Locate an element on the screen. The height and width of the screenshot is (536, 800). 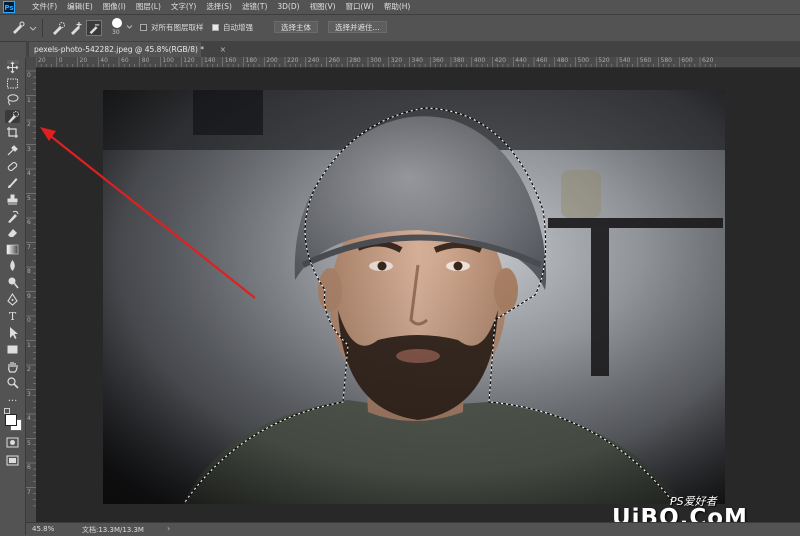
menu-edit: 编辑(E) is located at coordinates (81, 7).